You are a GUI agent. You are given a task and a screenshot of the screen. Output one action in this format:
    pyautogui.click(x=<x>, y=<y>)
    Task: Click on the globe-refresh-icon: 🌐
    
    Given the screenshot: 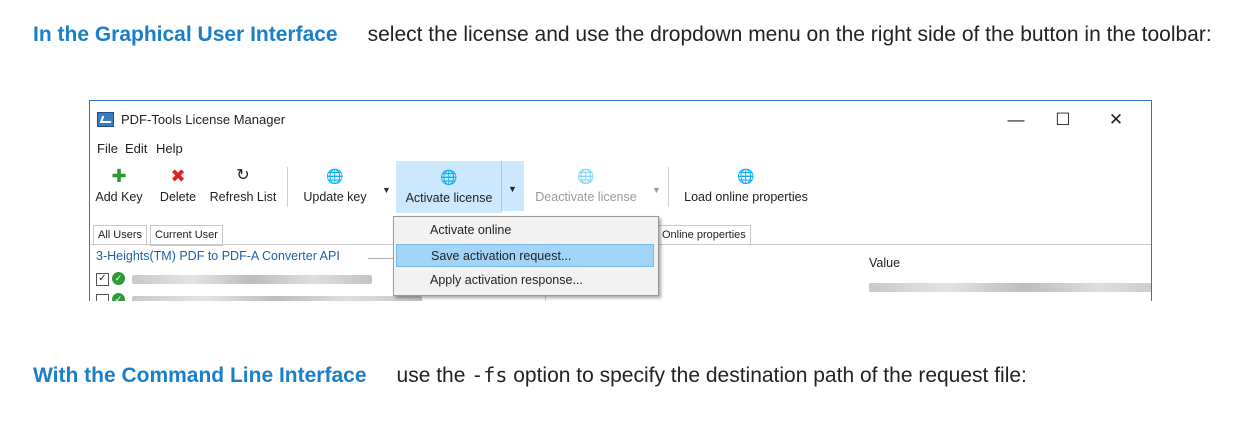 What is the action you would take?
    pyautogui.click(x=335, y=176)
    